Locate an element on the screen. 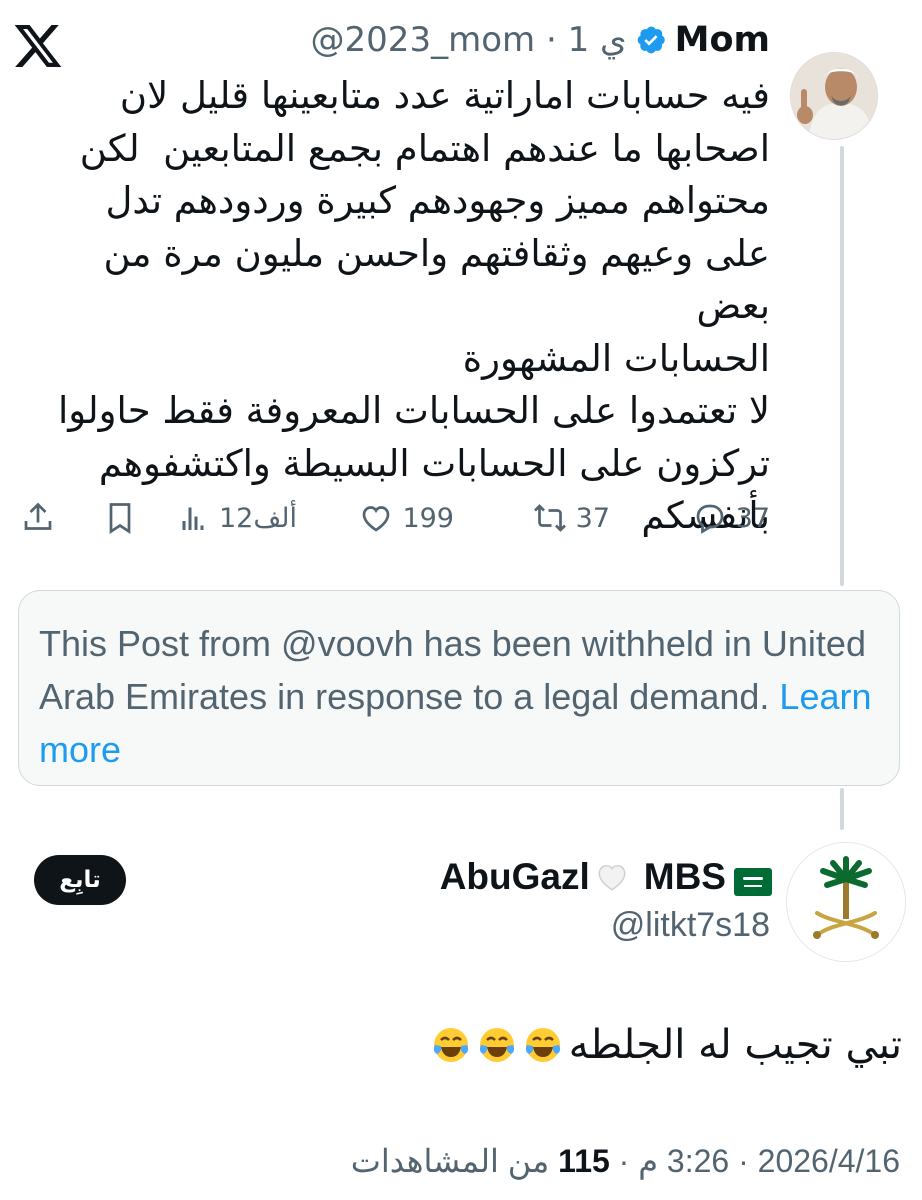  reply-author-name-b: MBS is located at coordinates (684, 876).